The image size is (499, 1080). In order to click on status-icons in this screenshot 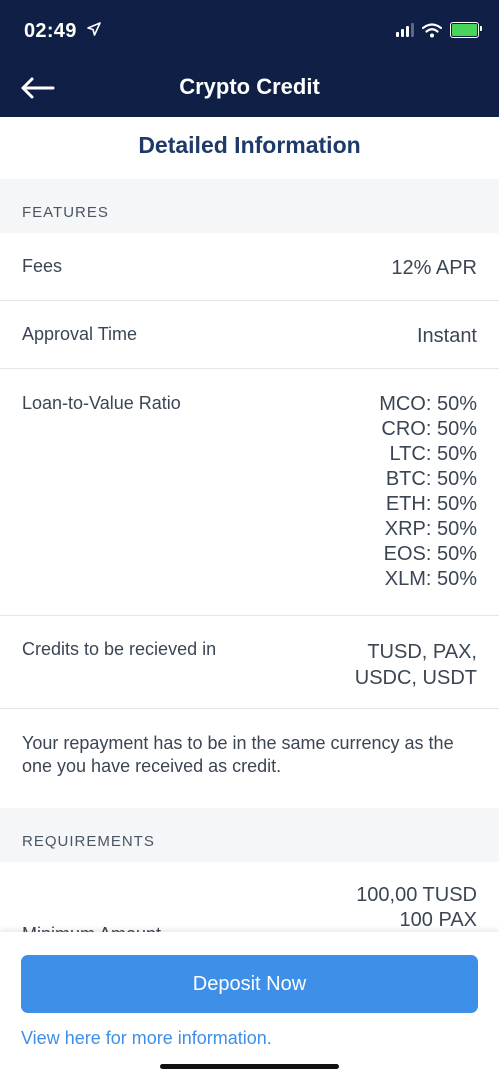, I will do `click(439, 30)`.